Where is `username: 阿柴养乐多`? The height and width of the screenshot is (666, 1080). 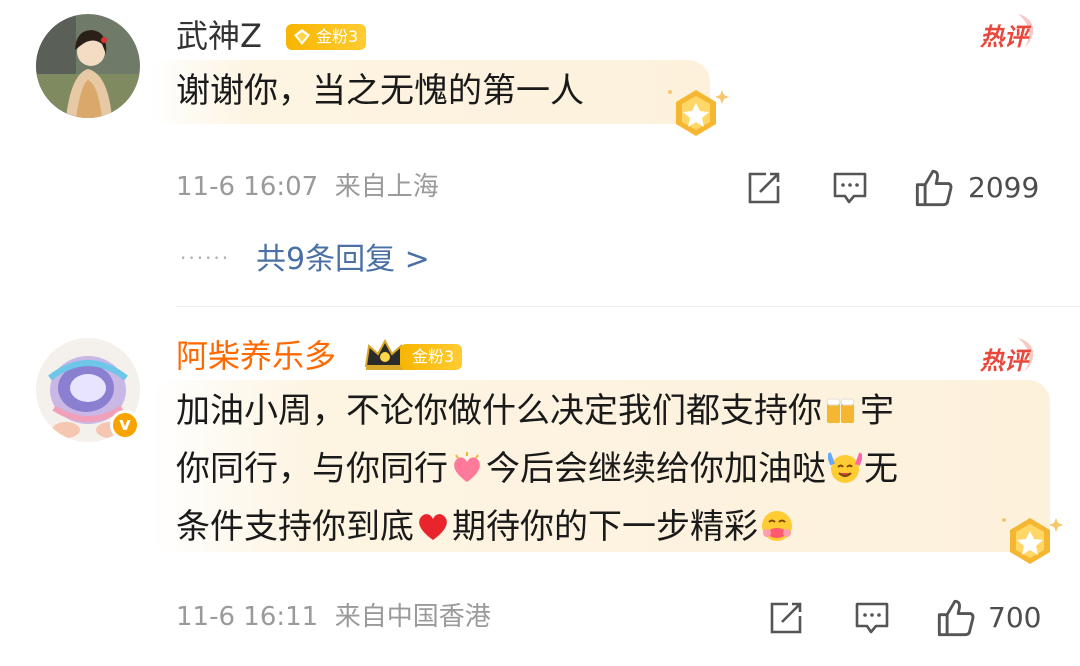 username: 阿柴养乐多 is located at coordinates (256, 356).